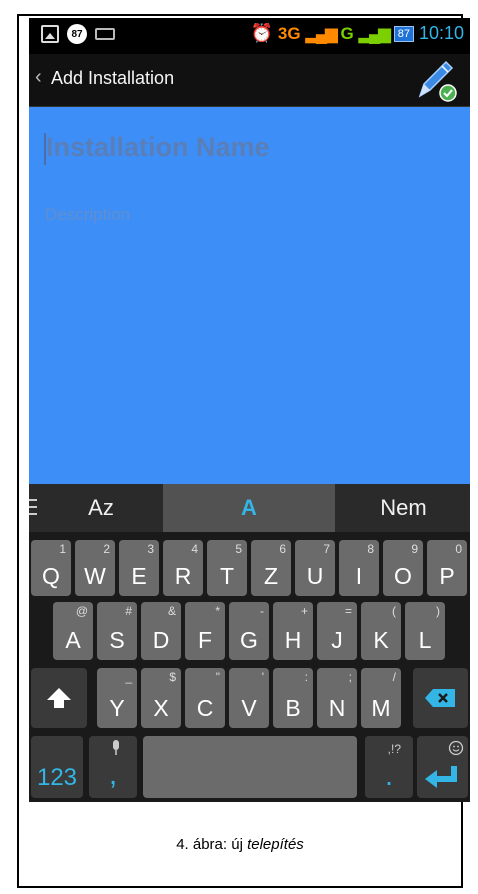  Describe the element at coordinates (57, 777) in the screenshot. I see `numbers-label: 123` at that location.